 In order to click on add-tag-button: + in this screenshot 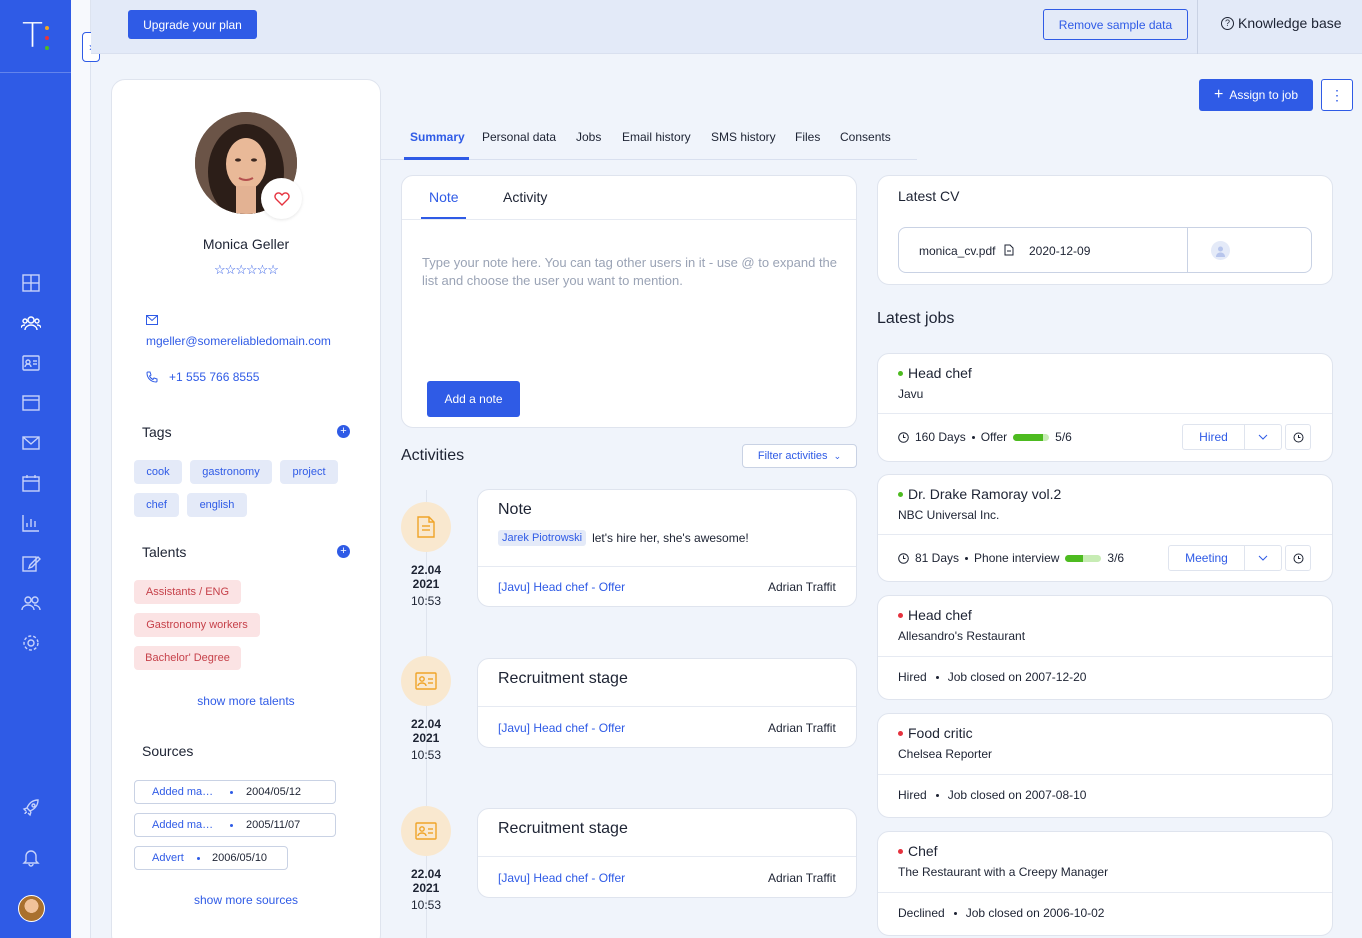, I will do `click(343, 431)`.